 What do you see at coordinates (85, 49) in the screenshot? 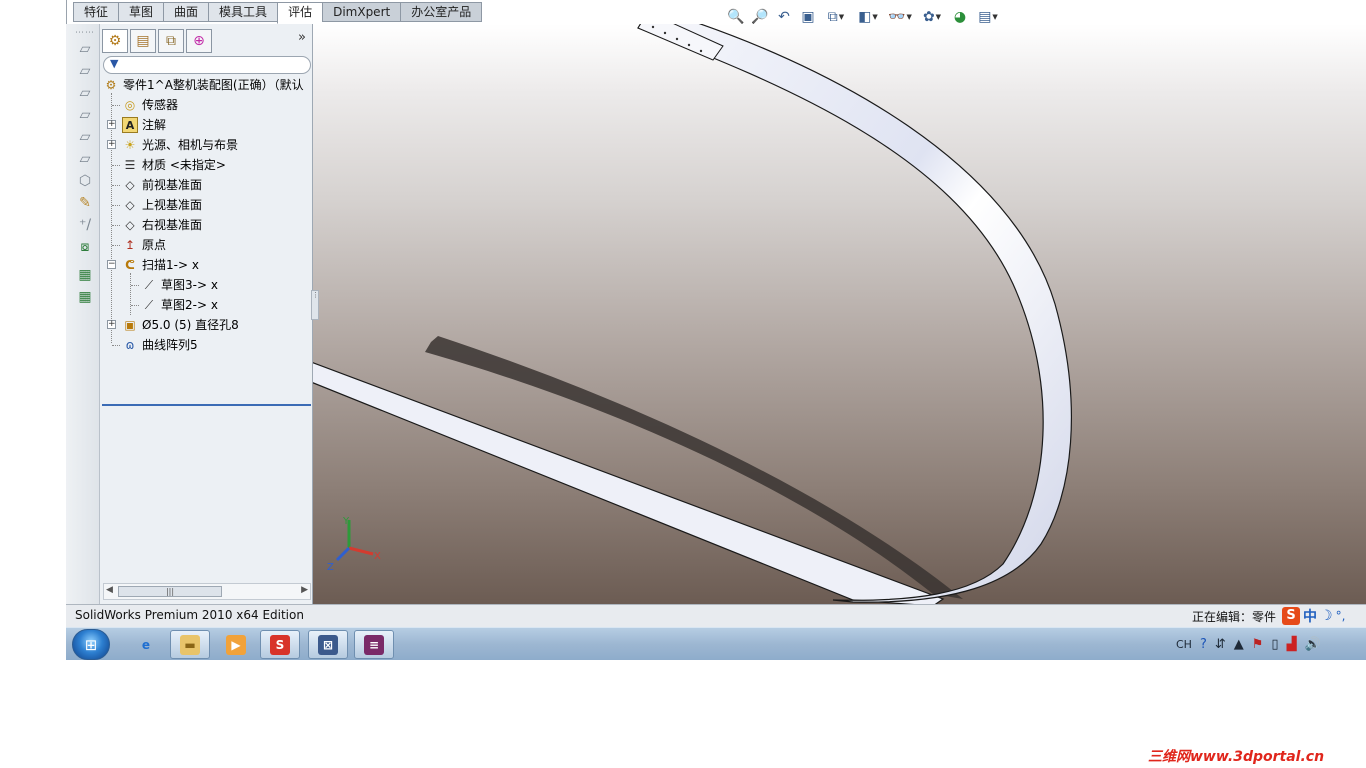
I see `view-front-icon: ▱` at bounding box center [85, 49].